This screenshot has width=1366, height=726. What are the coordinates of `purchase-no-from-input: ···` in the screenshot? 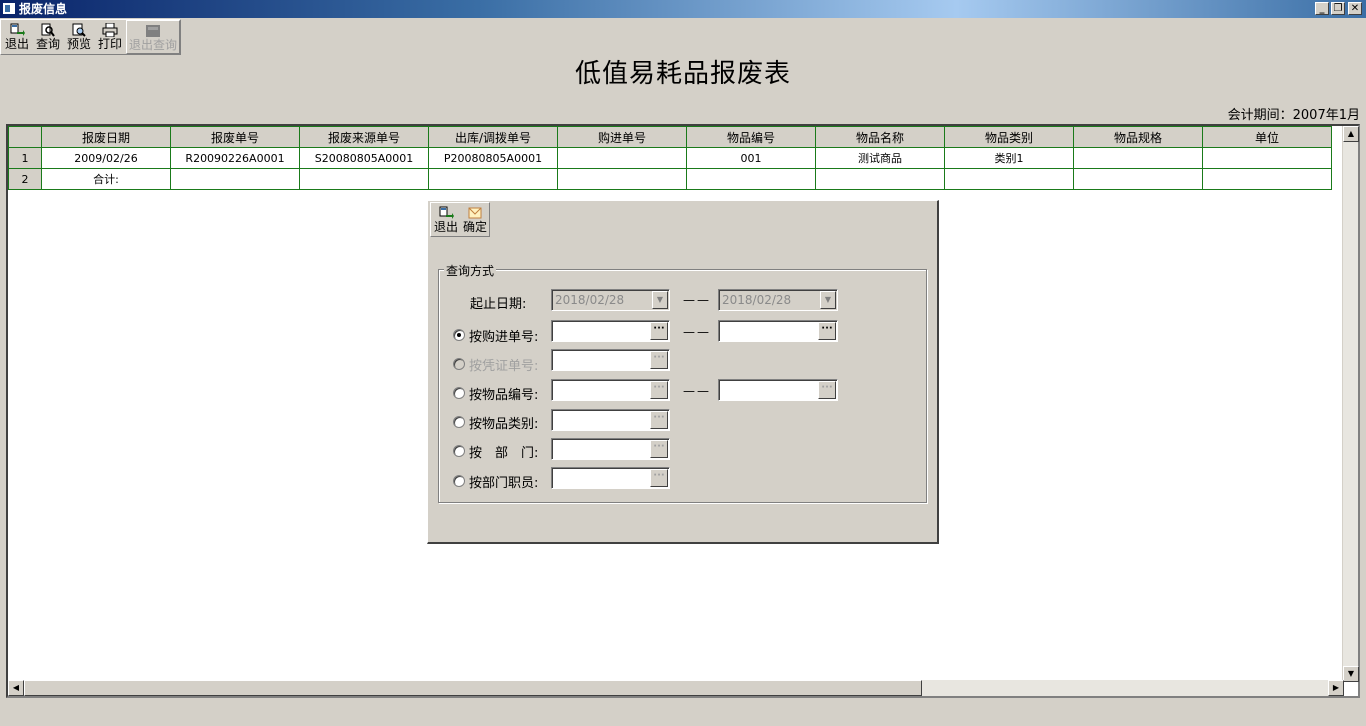 It's located at (610, 331).